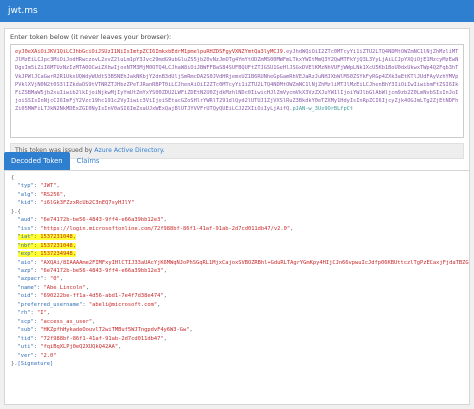 The image size is (474, 409). Describe the element at coordinates (64, 287) in the screenshot. I see `claim-value: "Abe Lincoln"` at that location.